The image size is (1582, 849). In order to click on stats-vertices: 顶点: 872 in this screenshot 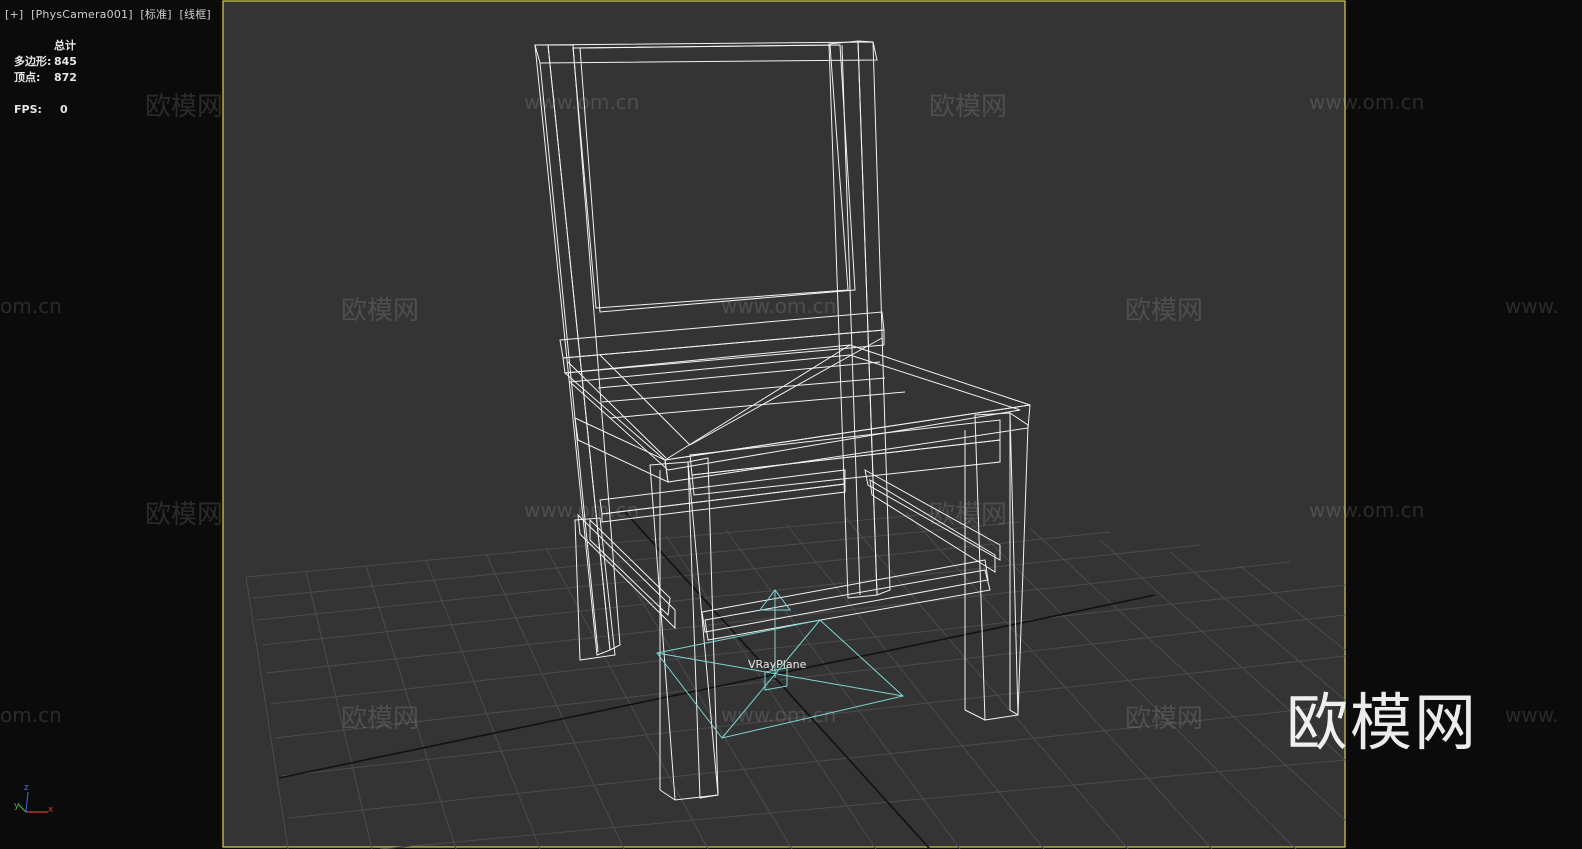, I will do `click(52, 78)`.